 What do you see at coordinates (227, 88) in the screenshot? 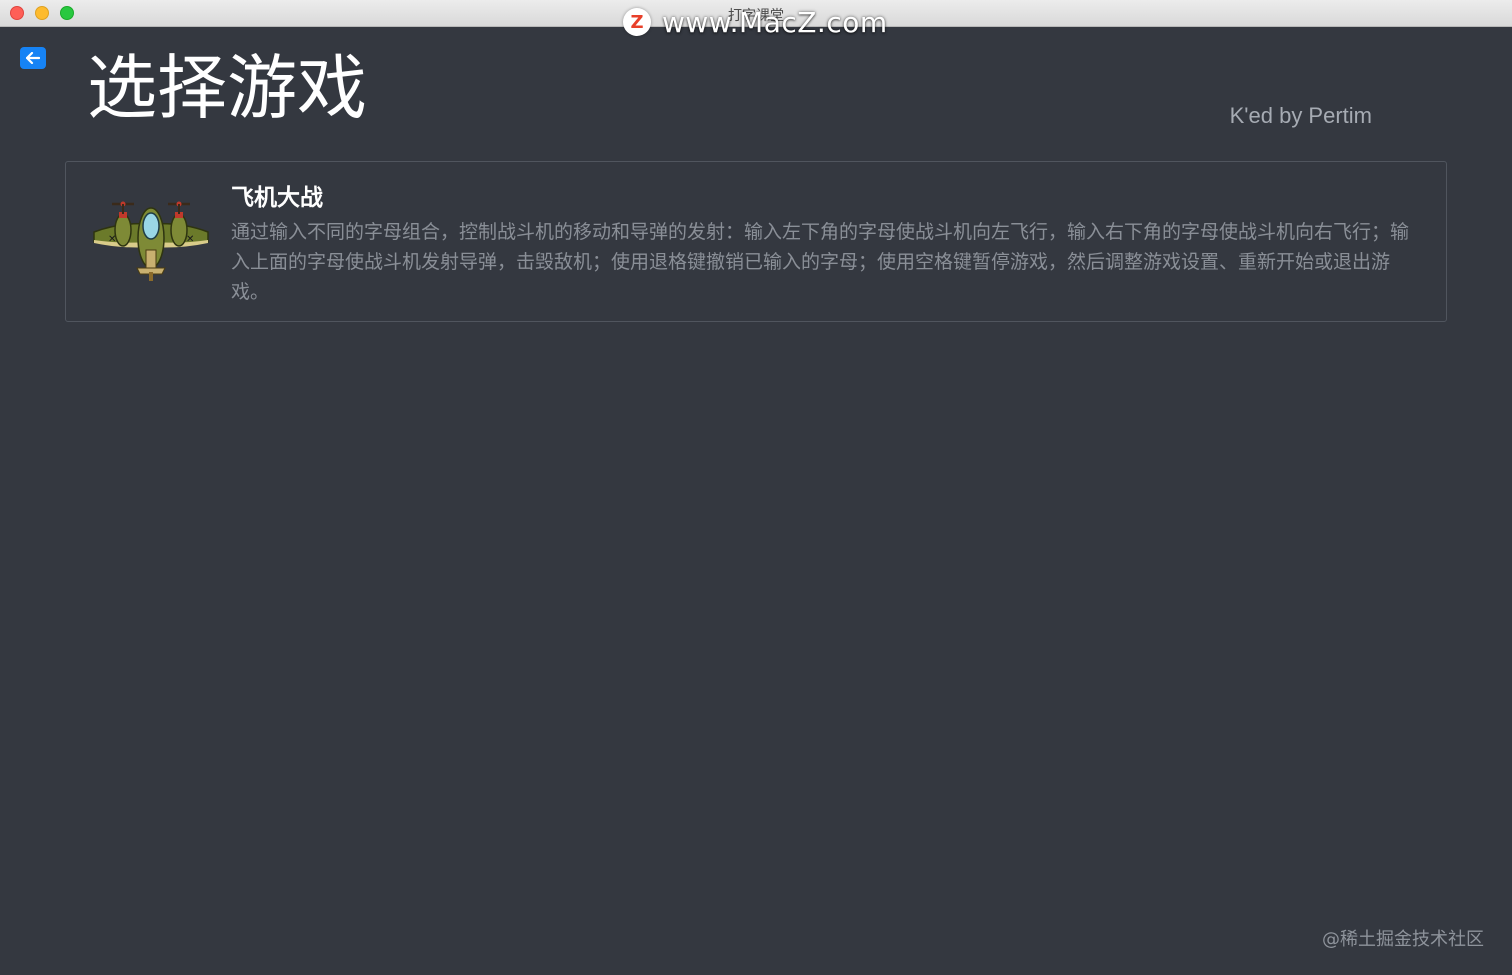
I see `page-title: 选择游戏` at bounding box center [227, 88].